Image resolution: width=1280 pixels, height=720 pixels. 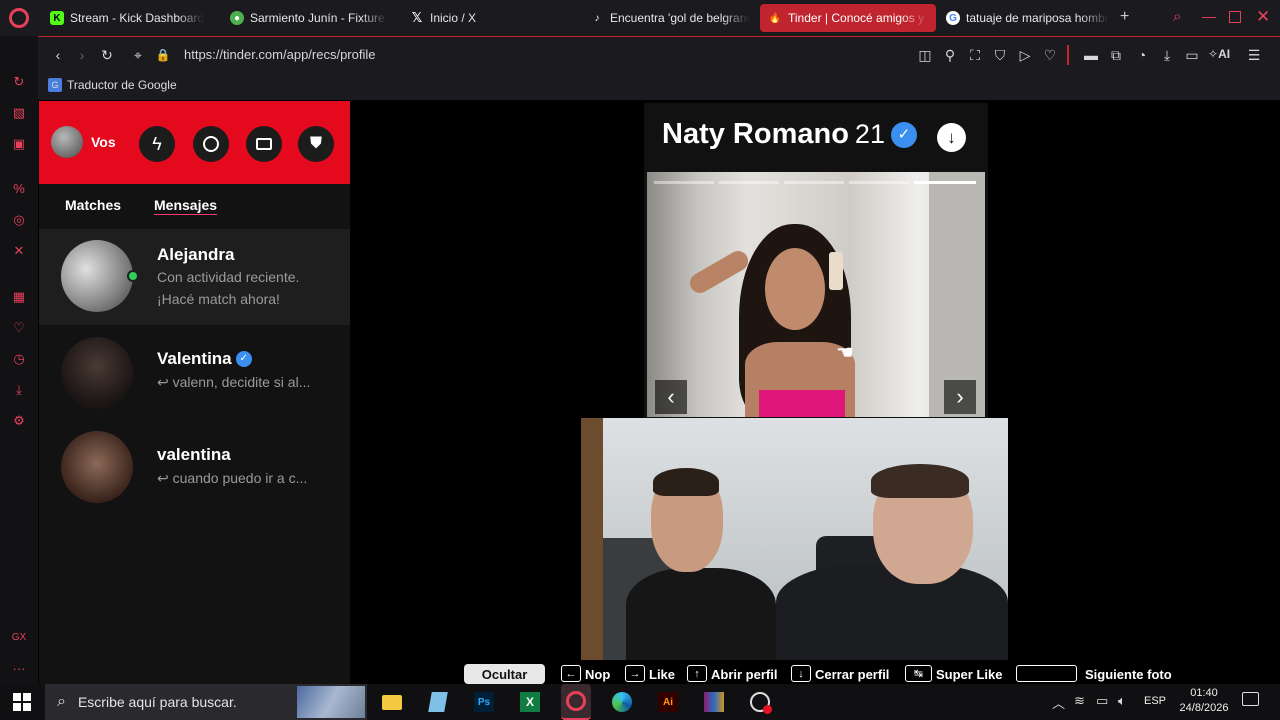 What do you see at coordinates (206, 702) in the screenshot?
I see `taskbar-search: ⌕ Escribe aquí para buscar.` at bounding box center [206, 702].